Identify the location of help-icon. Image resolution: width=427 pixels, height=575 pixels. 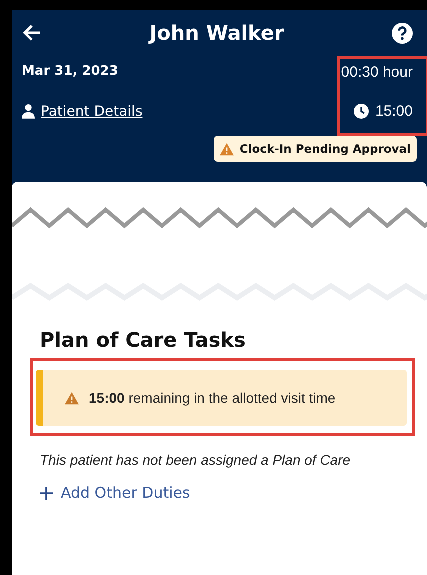
(402, 33).